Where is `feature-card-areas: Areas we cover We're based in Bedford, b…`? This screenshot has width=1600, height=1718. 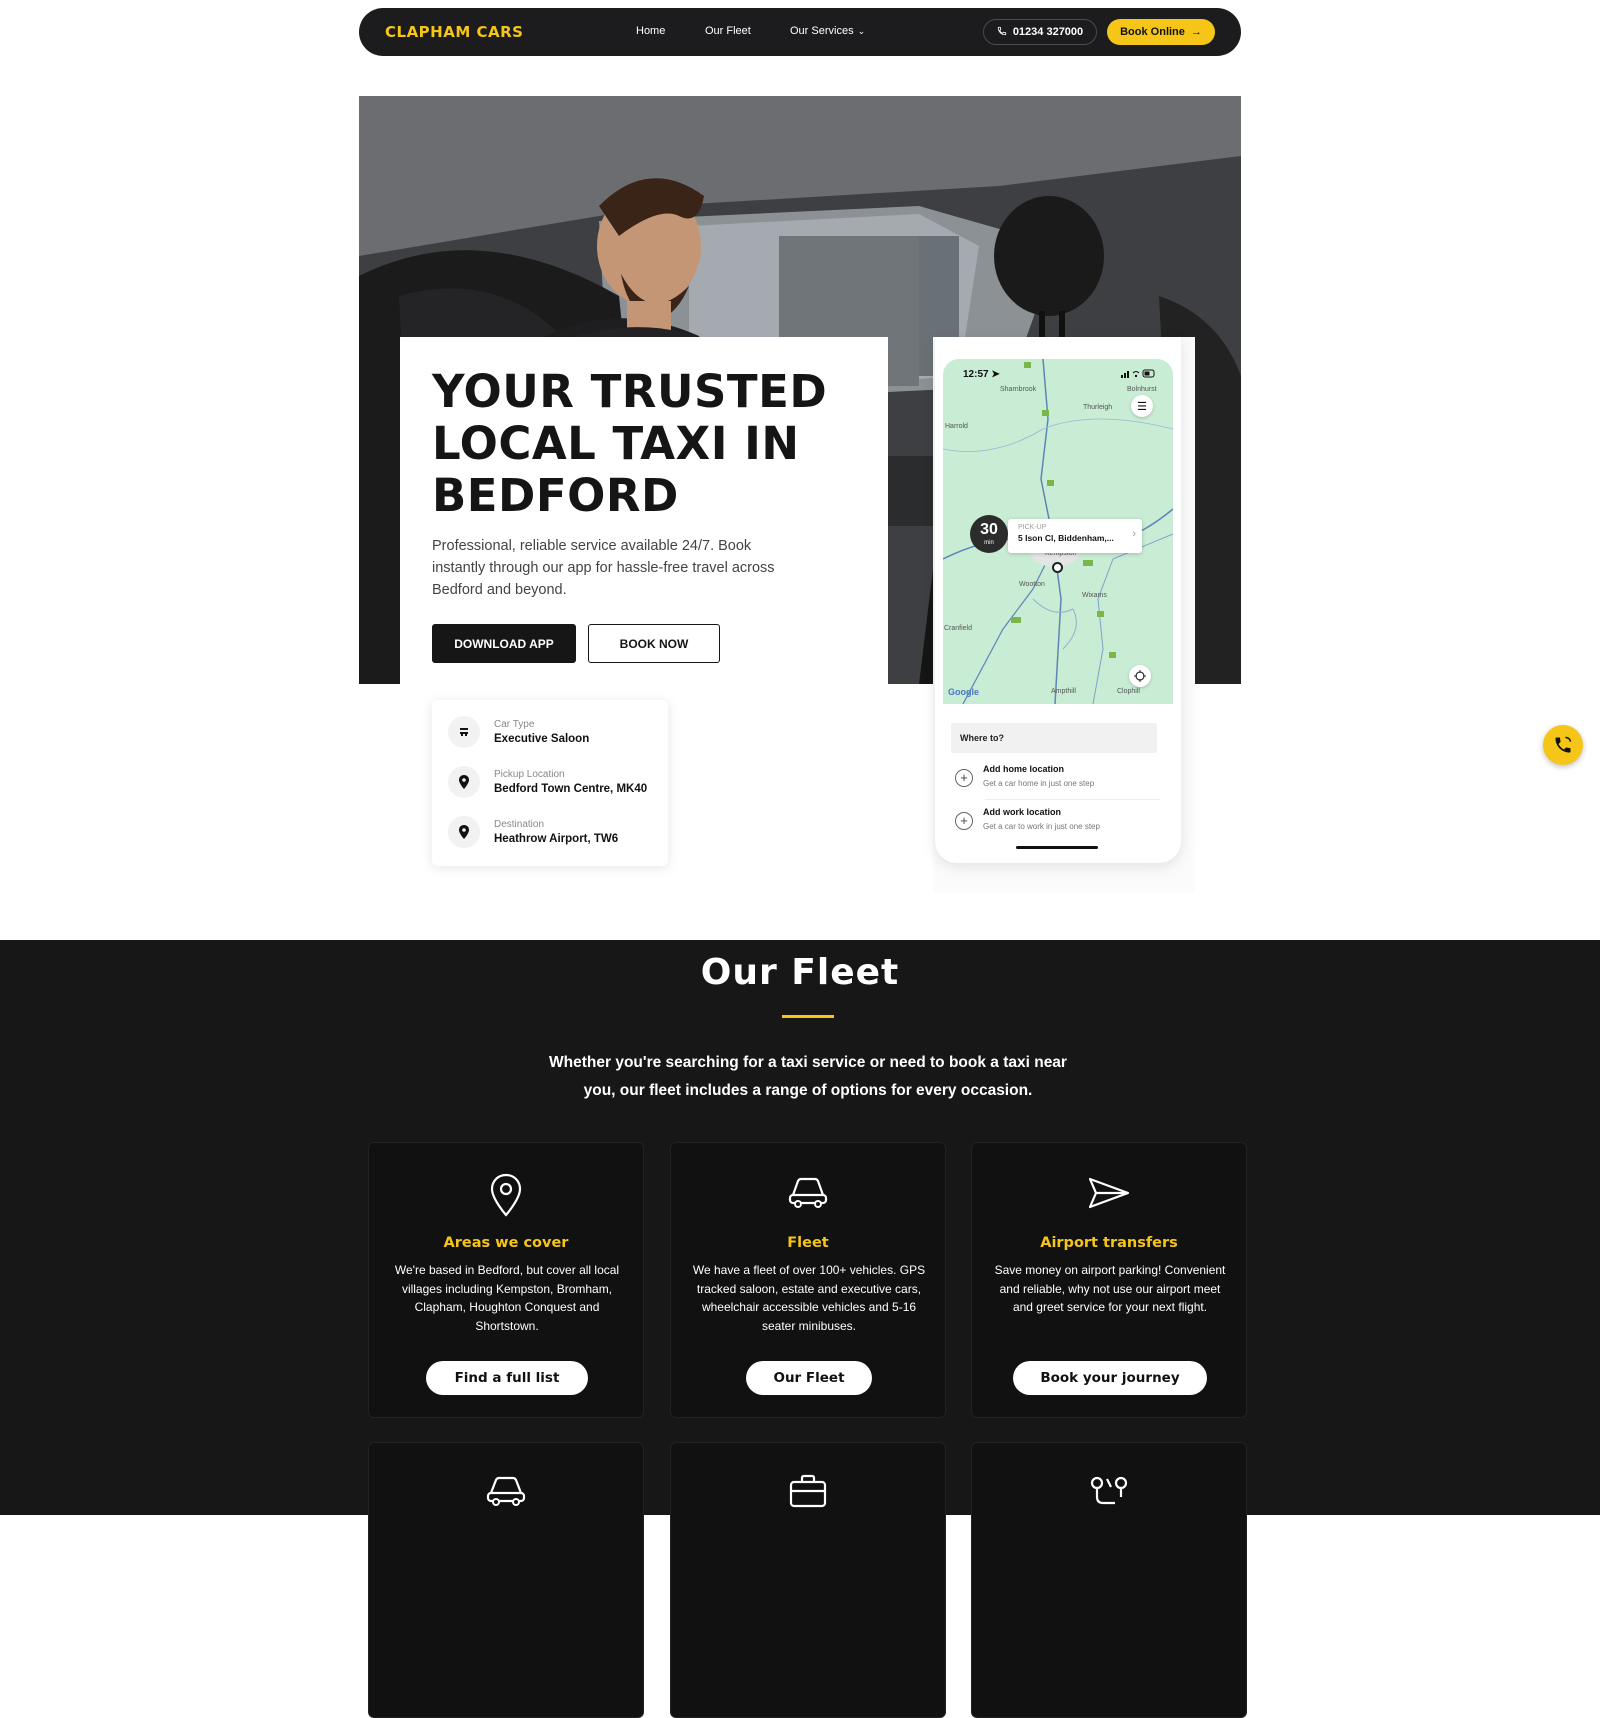 feature-card-areas: Areas we cover We're based in Bedford, b… is located at coordinates (506, 1280).